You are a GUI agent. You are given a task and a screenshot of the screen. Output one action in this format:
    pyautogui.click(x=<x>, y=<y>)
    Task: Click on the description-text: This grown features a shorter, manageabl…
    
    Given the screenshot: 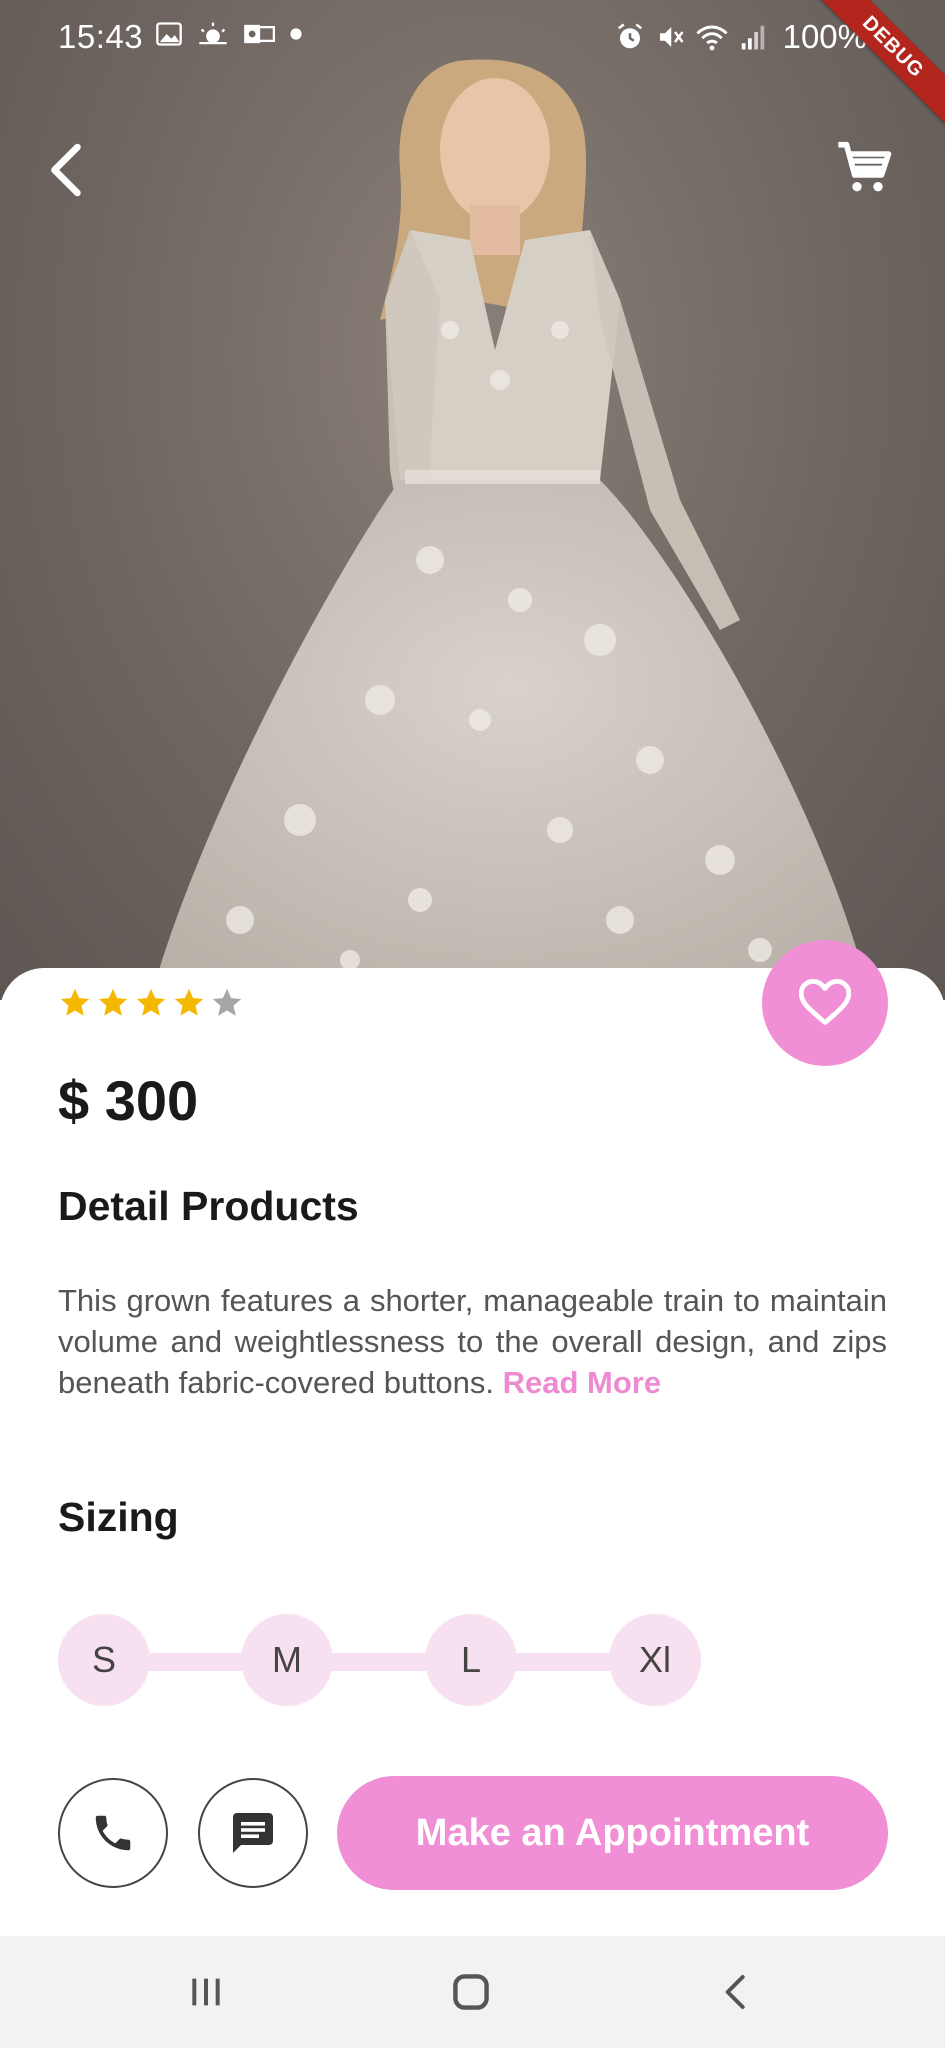 What is the action you would take?
    pyautogui.click(x=472, y=1341)
    